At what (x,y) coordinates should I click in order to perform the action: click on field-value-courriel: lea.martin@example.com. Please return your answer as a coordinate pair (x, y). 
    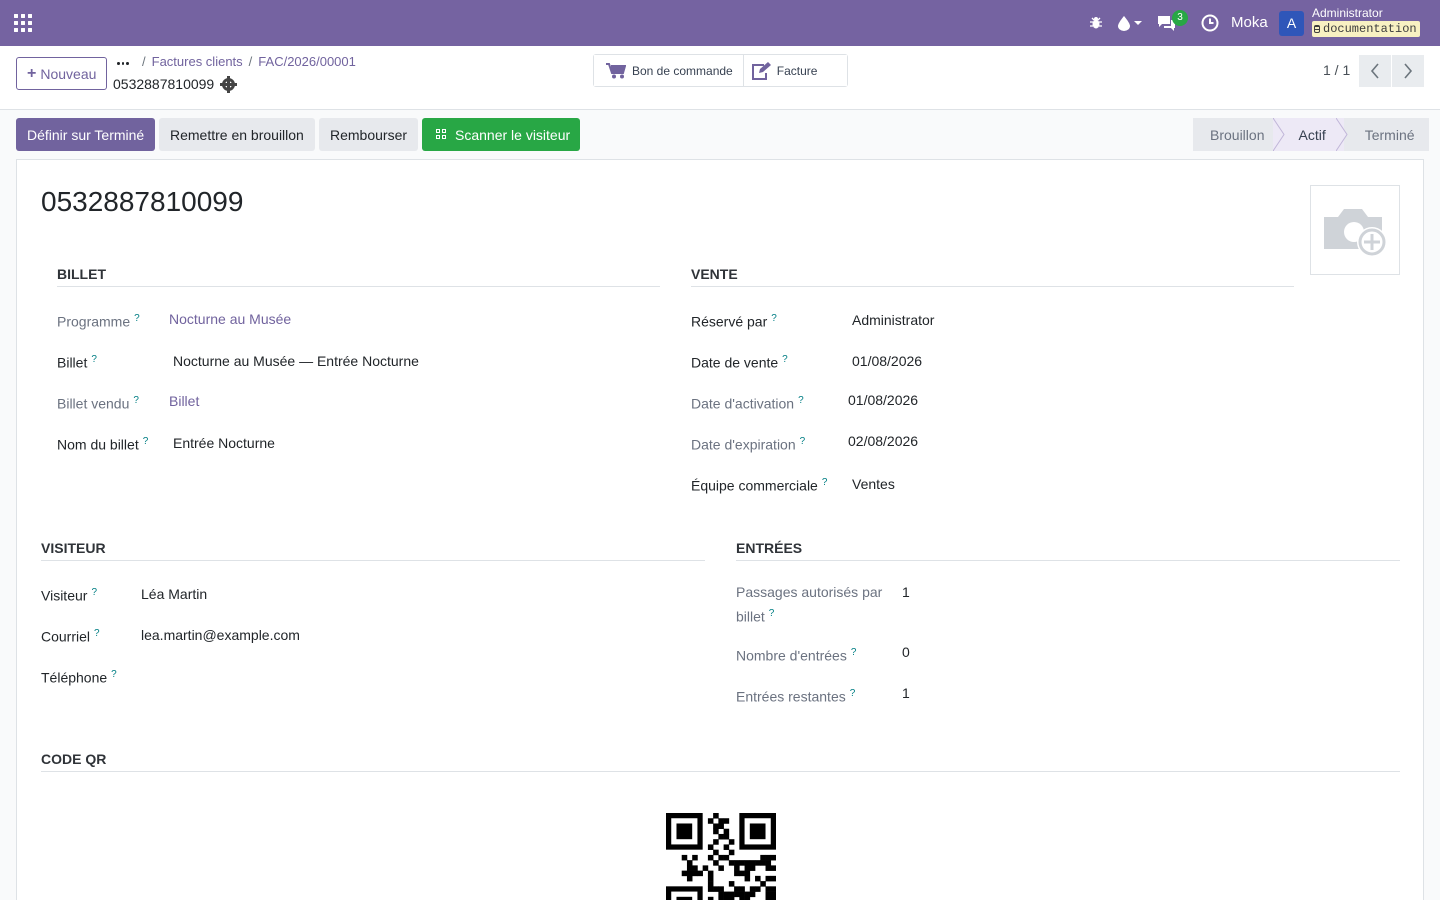
    Looking at the image, I should click on (220, 635).